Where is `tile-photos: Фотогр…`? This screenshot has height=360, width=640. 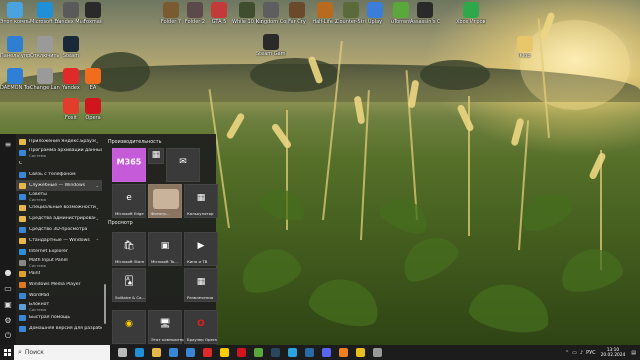 tile-photos: Фотогр… is located at coordinates (165, 201).